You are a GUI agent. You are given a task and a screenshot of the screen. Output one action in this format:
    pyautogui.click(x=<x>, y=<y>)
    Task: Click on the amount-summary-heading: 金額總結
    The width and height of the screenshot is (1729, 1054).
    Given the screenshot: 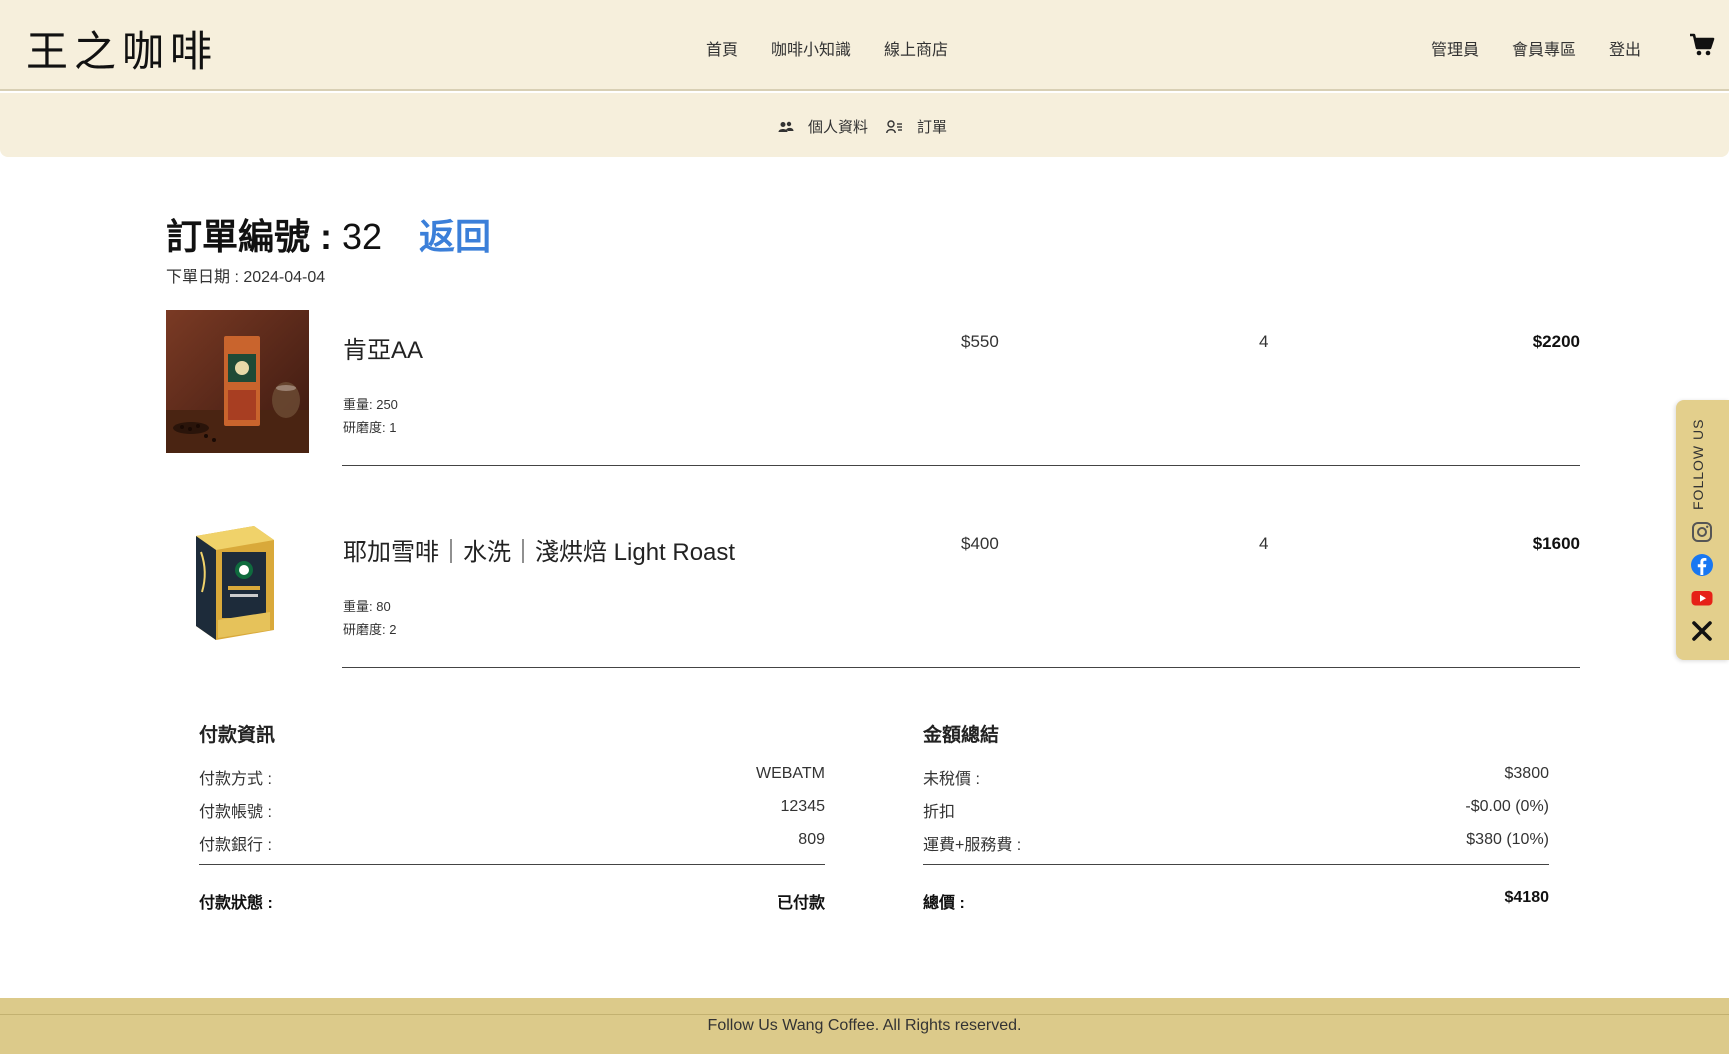 What is the action you would take?
    pyautogui.click(x=961, y=735)
    